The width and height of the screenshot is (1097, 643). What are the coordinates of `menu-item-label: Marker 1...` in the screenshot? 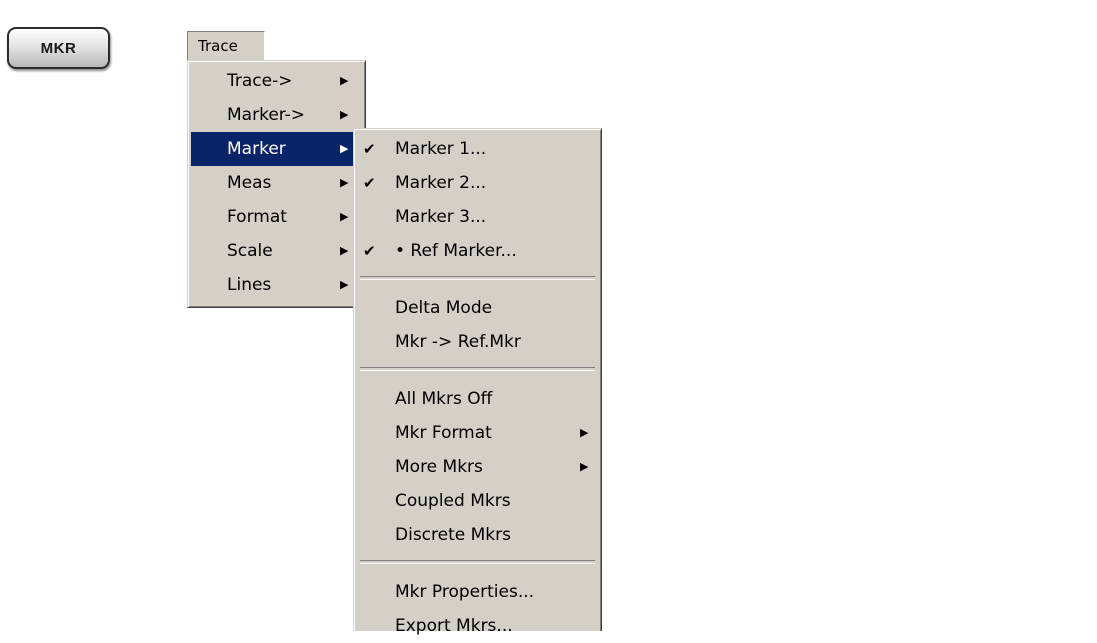 It's located at (441, 149).